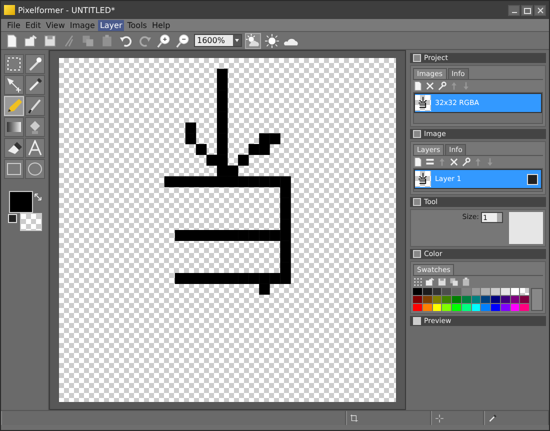  What do you see at coordinates (418, 282) in the screenshot?
I see `grid-icon` at bounding box center [418, 282].